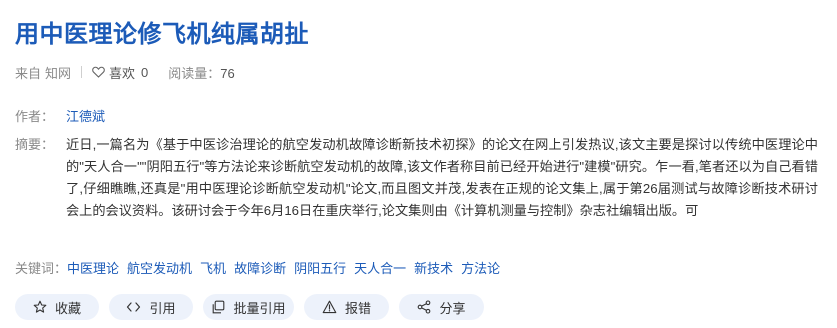 The image size is (837, 328). I want to click on batch-cite-button: 批量引用, so click(248, 307).